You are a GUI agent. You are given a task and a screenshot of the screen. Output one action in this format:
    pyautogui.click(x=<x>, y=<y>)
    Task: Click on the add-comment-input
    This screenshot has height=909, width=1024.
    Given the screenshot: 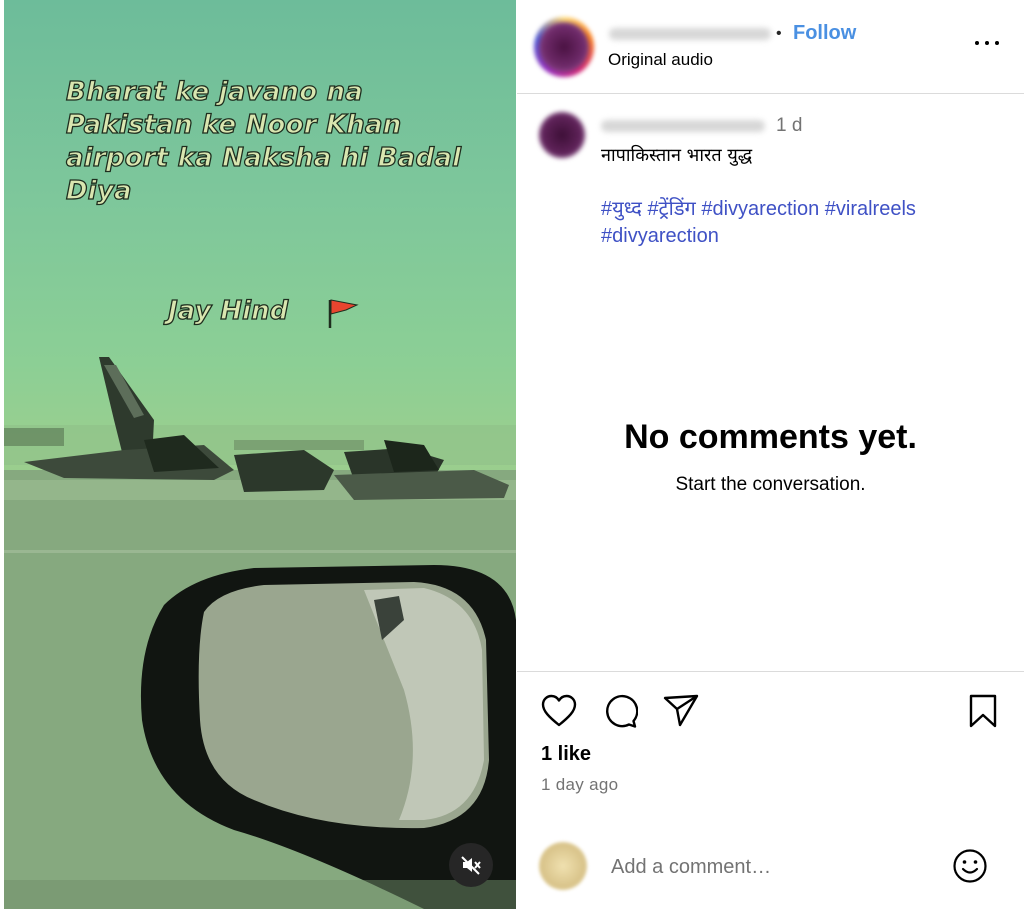 What is the action you would take?
    pyautogui.click(x=771, y=867)
    